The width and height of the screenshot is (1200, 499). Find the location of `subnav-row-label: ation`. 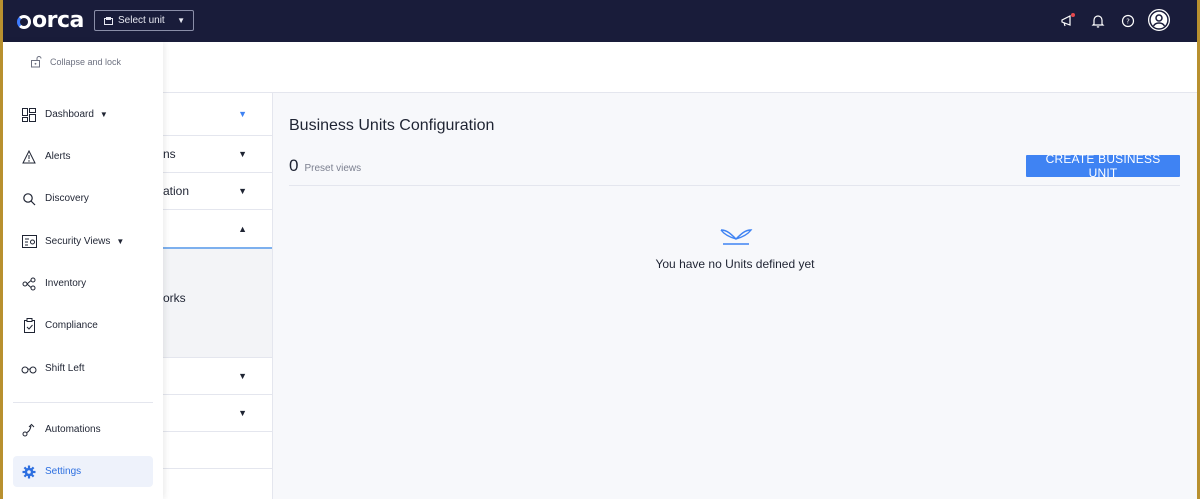

subnav-row-label: ation is located at coordinates (176, 191).